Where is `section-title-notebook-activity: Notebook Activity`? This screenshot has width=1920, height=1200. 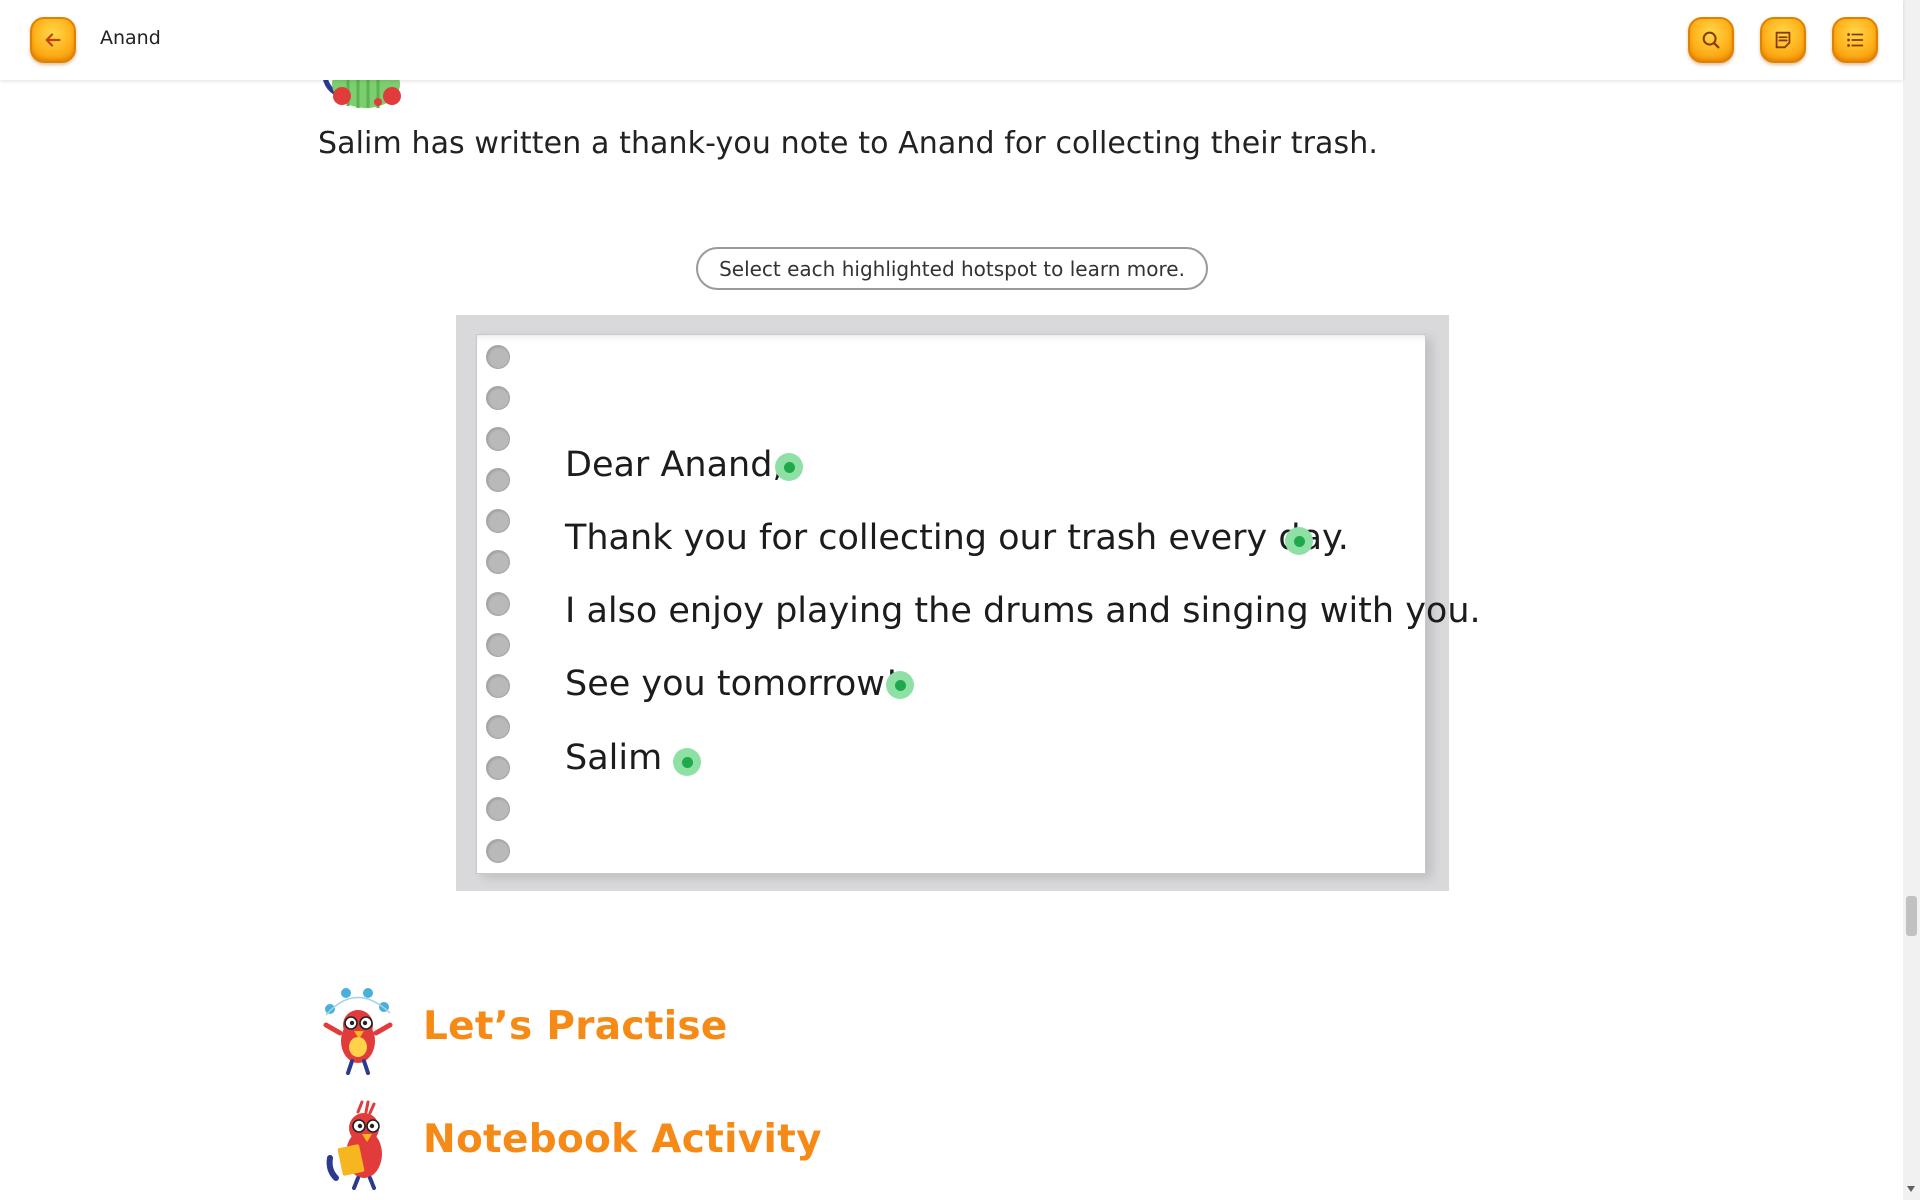
section-title-notebook-activity: Notebook Activity is located at coordinates (622, 1139).